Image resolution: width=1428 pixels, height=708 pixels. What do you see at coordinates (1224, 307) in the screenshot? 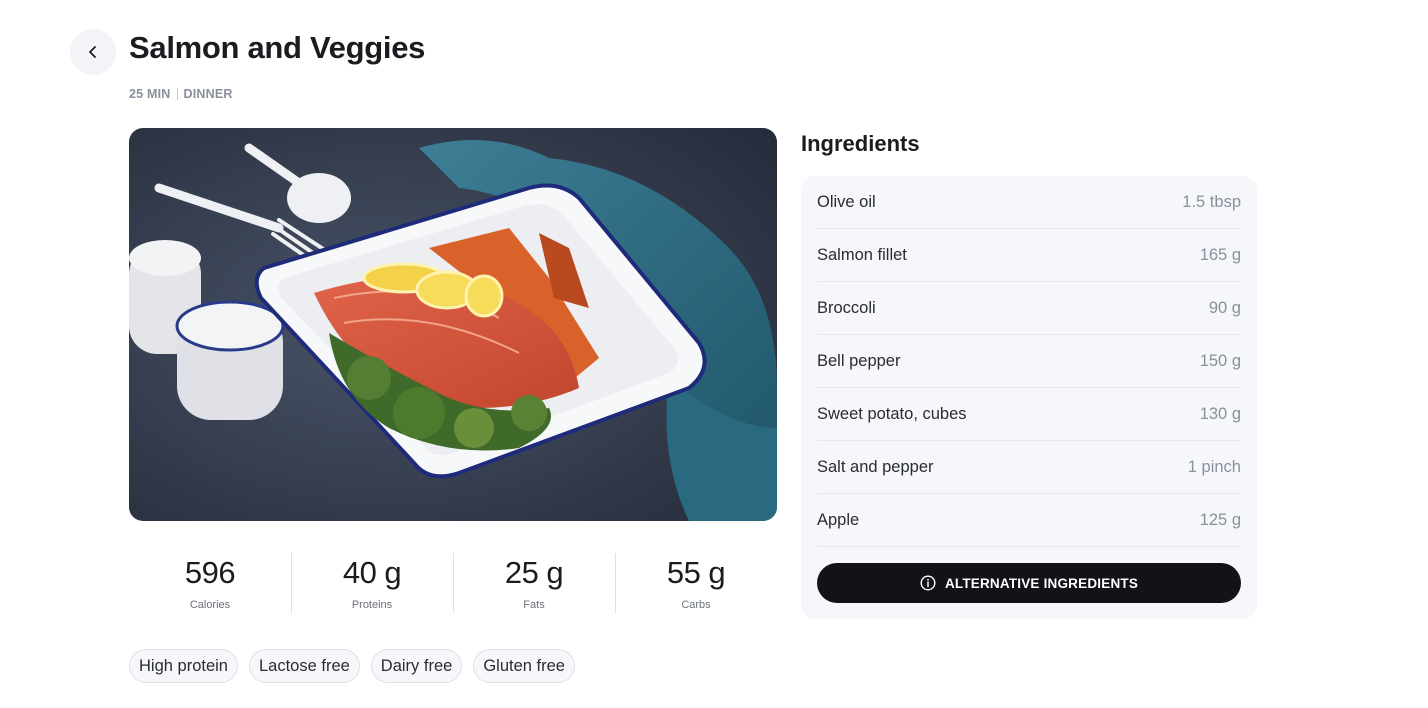
I see `ingredient-quantity: 90 g` at bounding box center [1224, 307].